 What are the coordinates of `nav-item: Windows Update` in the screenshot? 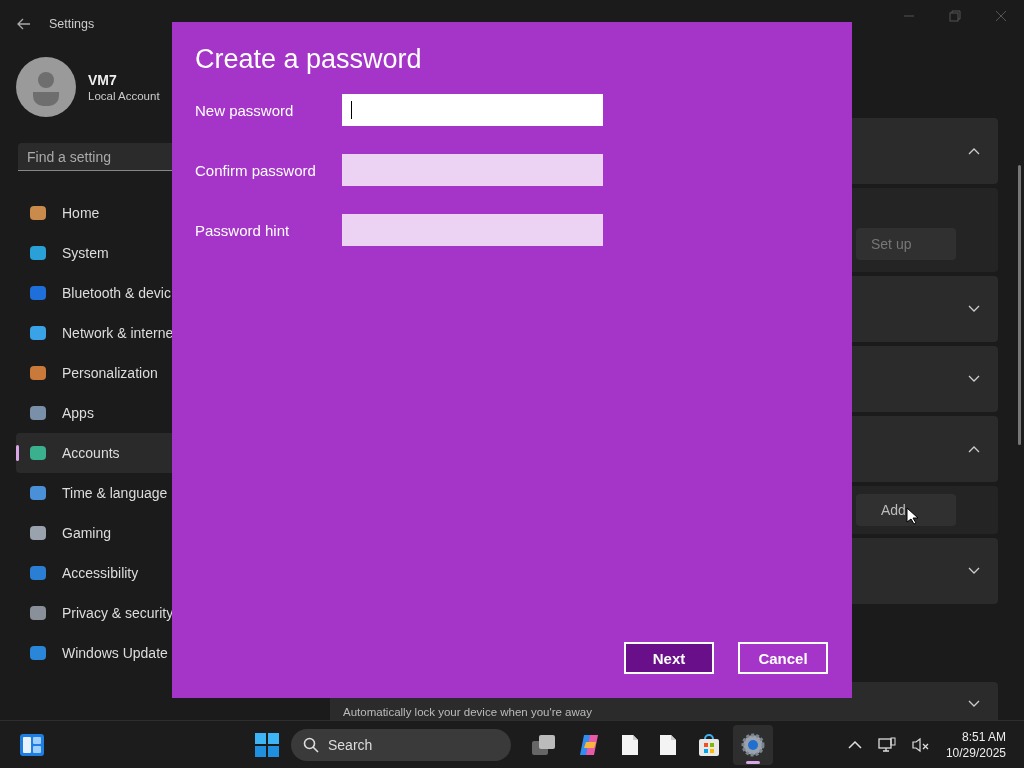 It's located at (161, 653).